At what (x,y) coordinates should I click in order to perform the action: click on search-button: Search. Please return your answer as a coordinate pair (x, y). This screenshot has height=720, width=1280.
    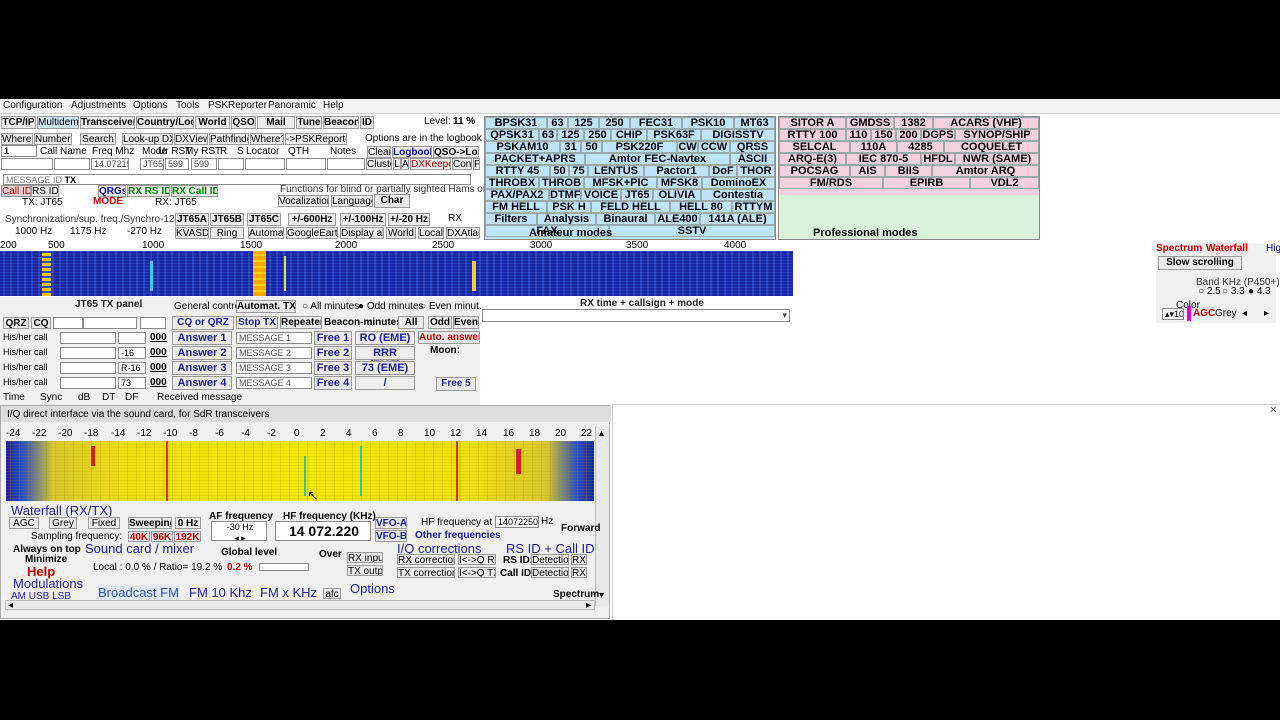
    Looking at the image, I should click on (98, 139).